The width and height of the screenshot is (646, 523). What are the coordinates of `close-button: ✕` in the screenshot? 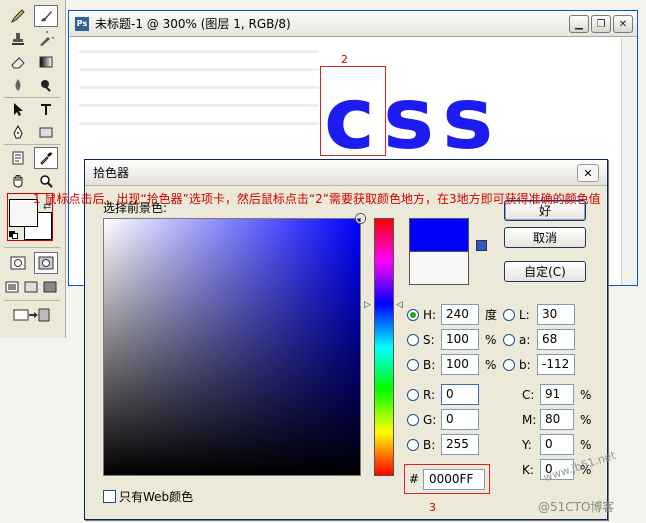 It's located at (623, 24).